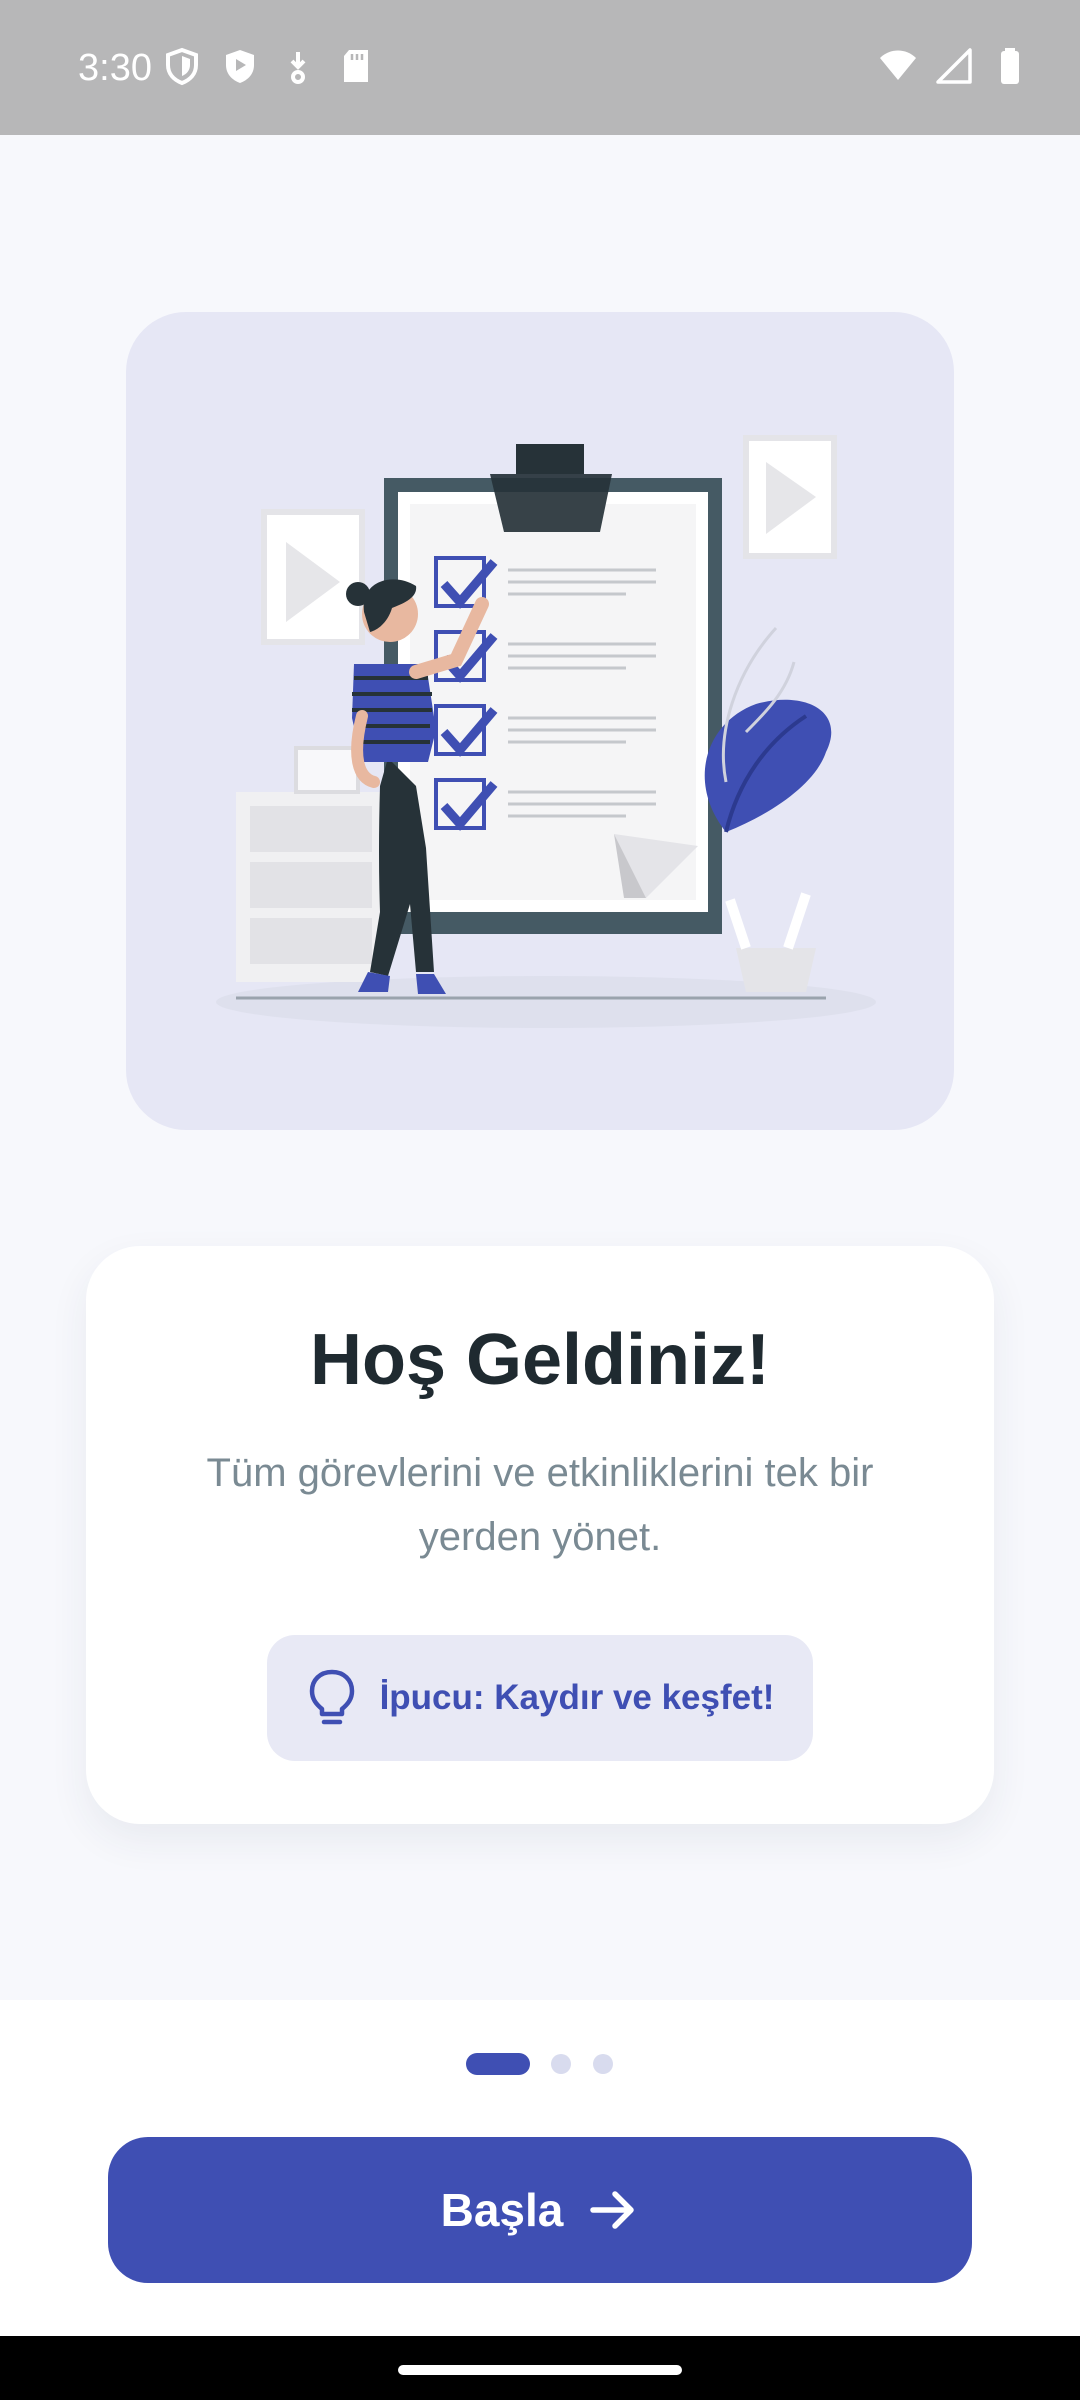 The height and width of the screenshot is (2400, 1080). Describe the element at coordinates (898, 65) in the screenshot. I see `wifi-icon` at that location.